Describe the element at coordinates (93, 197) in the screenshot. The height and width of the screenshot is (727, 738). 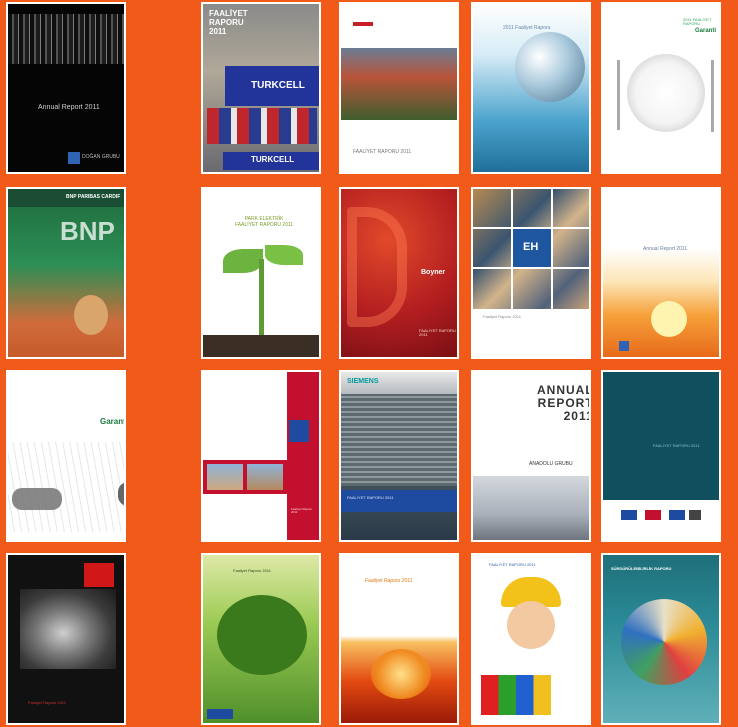
I see `cover-title: BNP PARIBAS CARDIF` at that location.